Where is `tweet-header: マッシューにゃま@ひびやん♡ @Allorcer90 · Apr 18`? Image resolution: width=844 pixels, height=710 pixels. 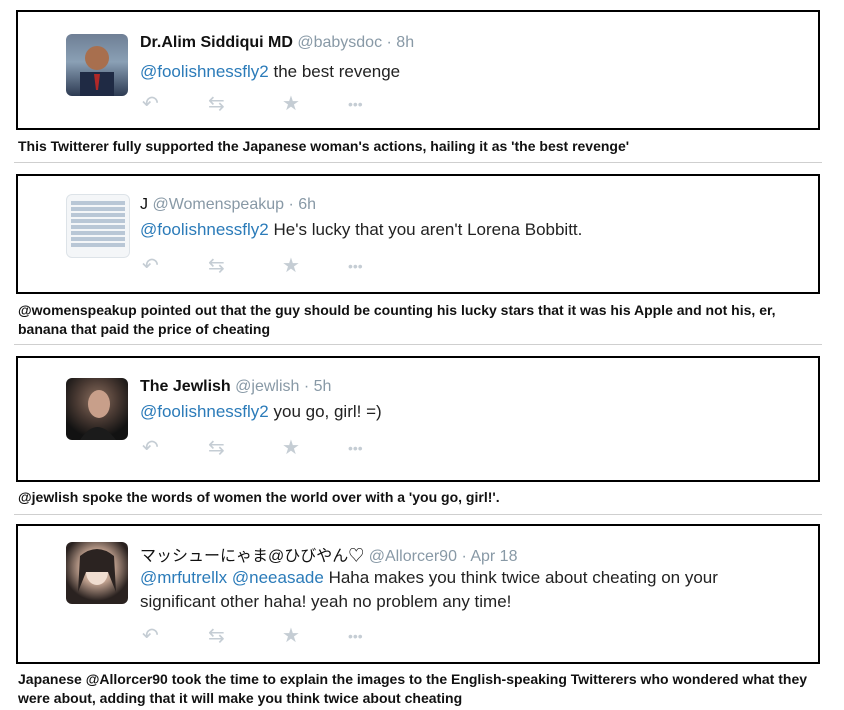 tweet-header: マッシューにゃま@ひびやん♡ @Allorcer90 · Apr 18 is located at coordinates (328, 554).